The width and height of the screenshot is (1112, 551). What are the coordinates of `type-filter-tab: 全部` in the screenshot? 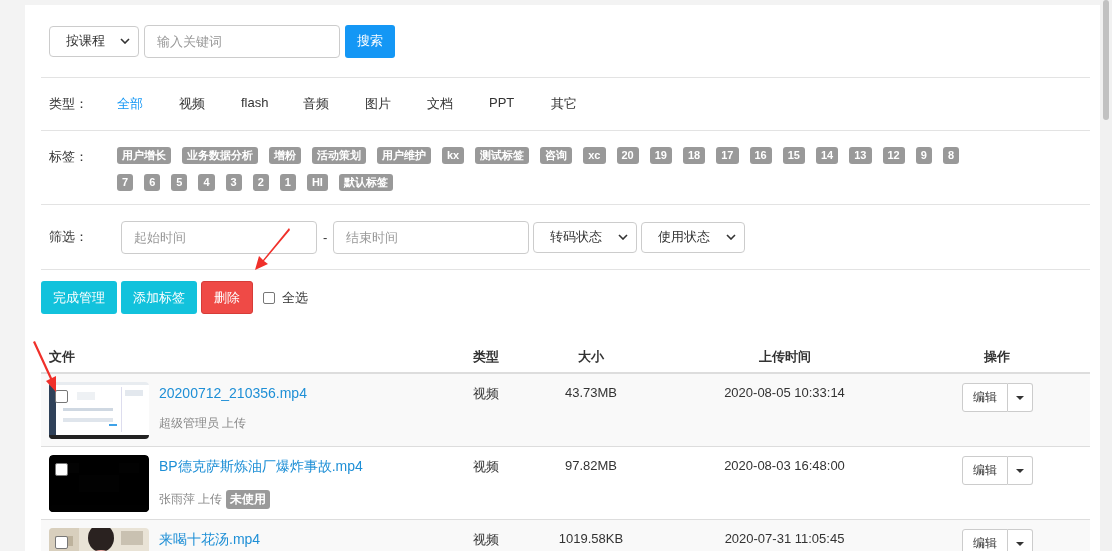 It's located at (148, 104).